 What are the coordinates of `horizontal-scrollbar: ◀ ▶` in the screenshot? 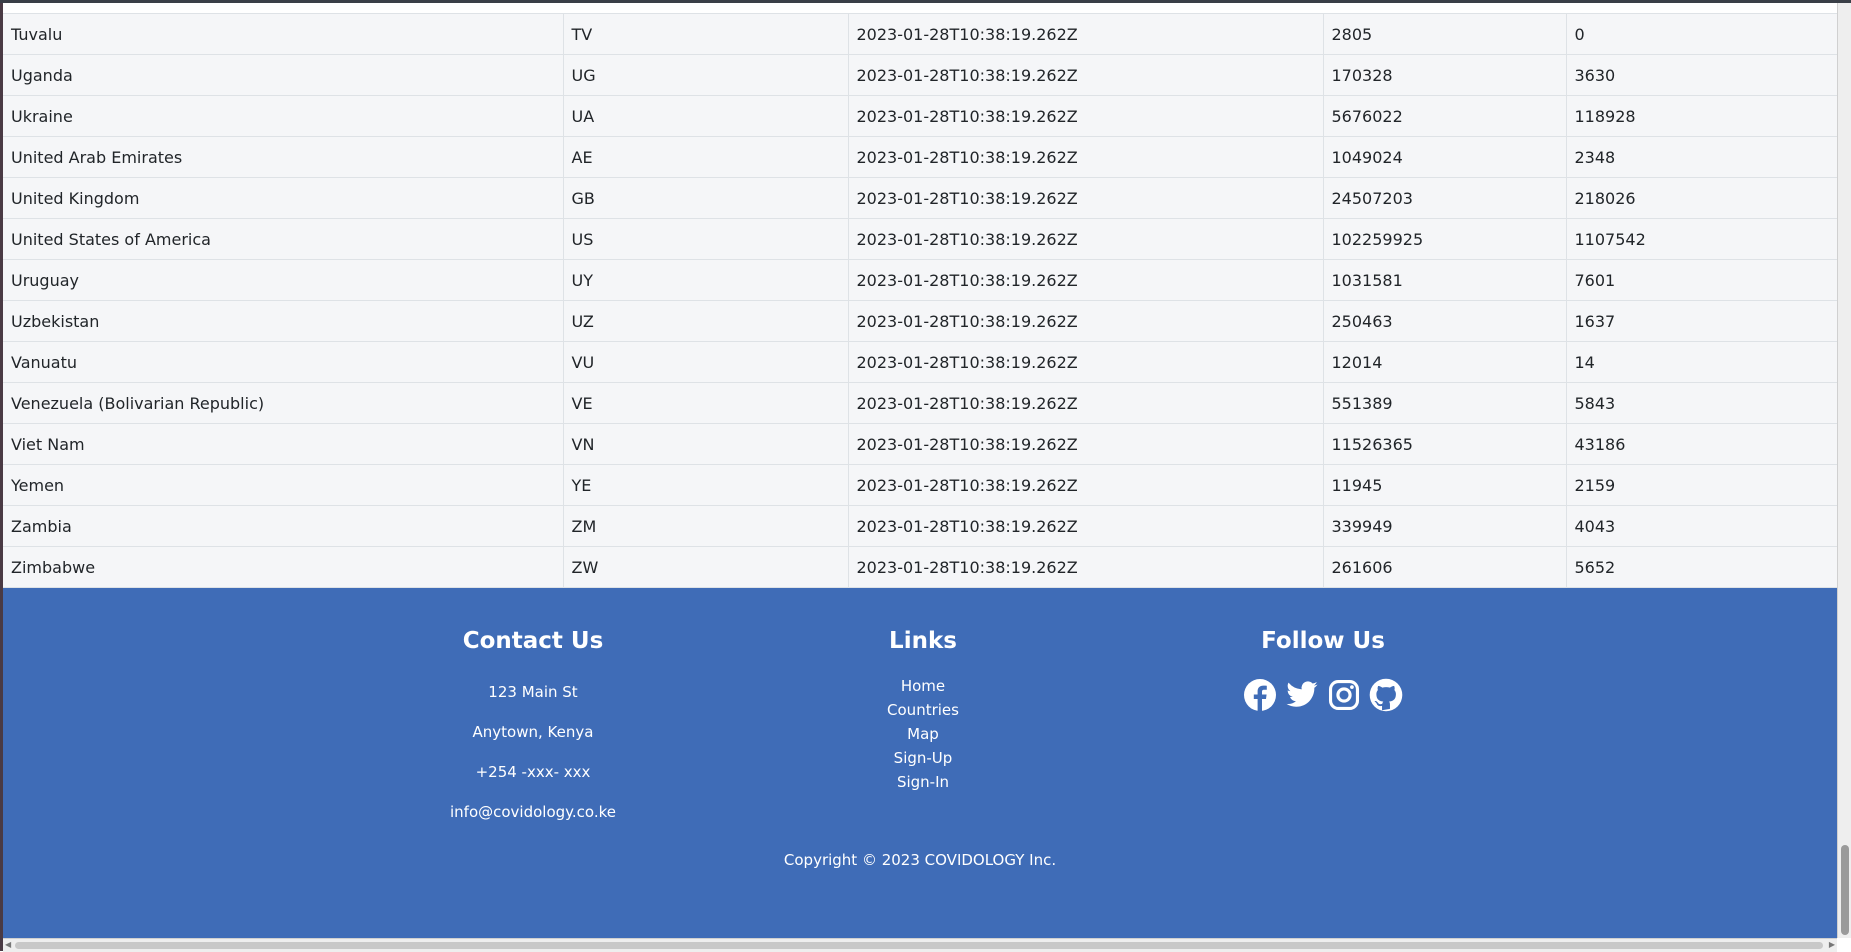 It's located at (920, 945).